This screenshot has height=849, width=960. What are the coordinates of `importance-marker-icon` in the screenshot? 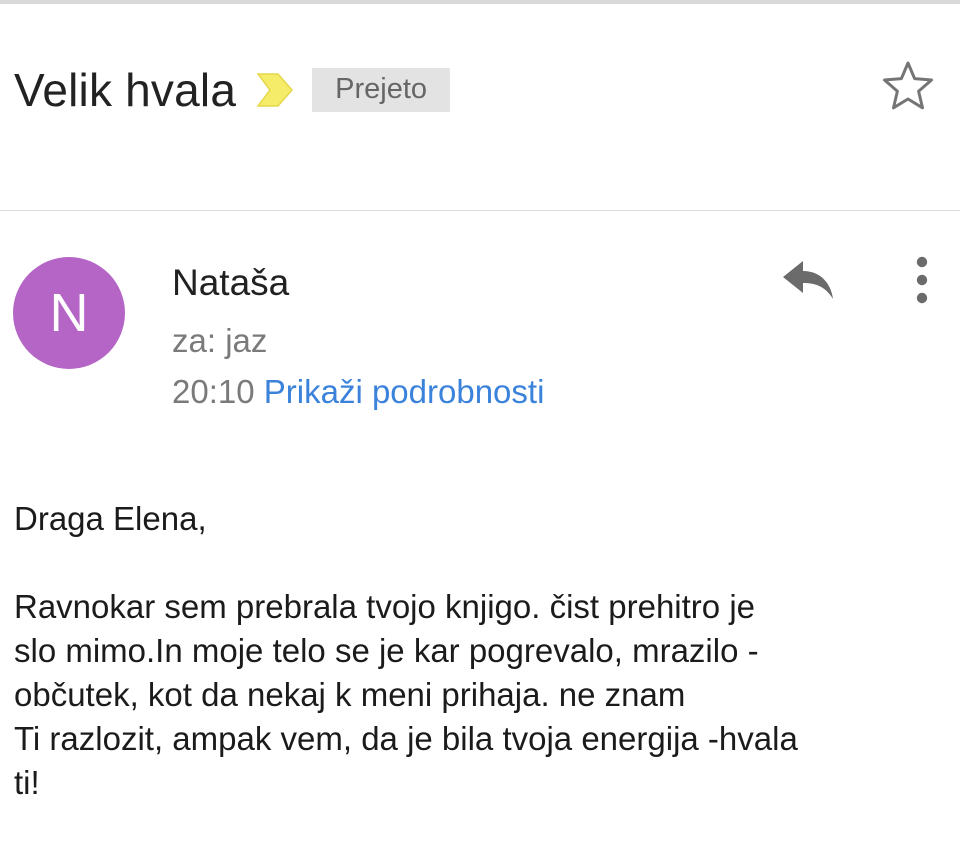 It's located at (275, 90).